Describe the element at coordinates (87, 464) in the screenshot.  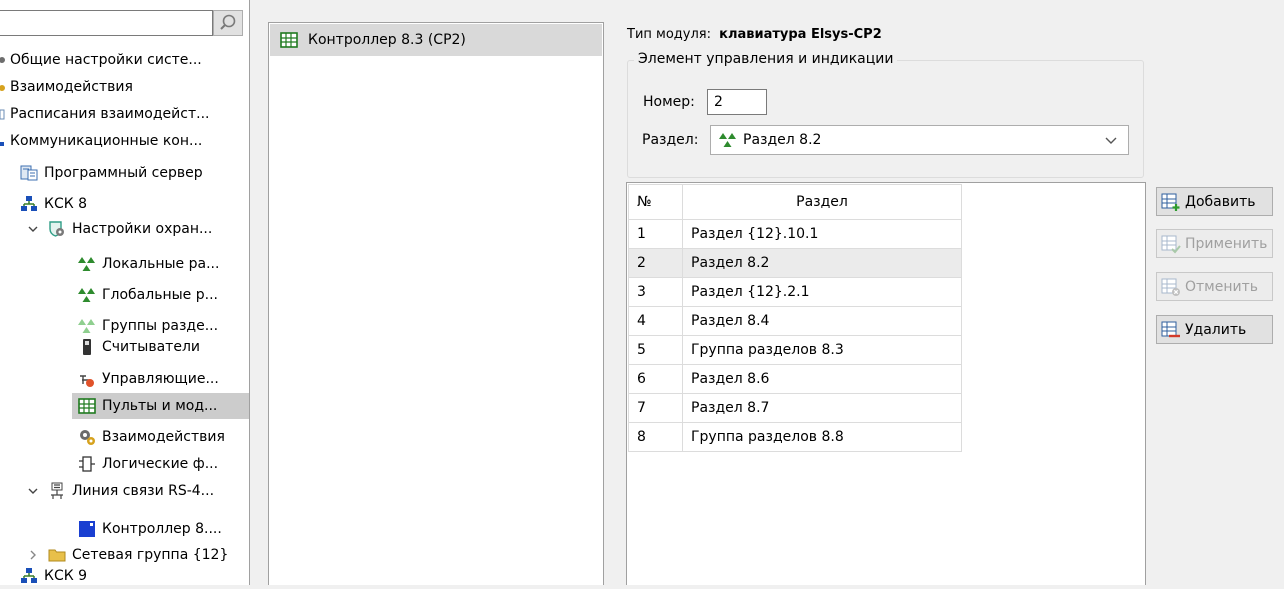
I see `logic-icon` at that location.